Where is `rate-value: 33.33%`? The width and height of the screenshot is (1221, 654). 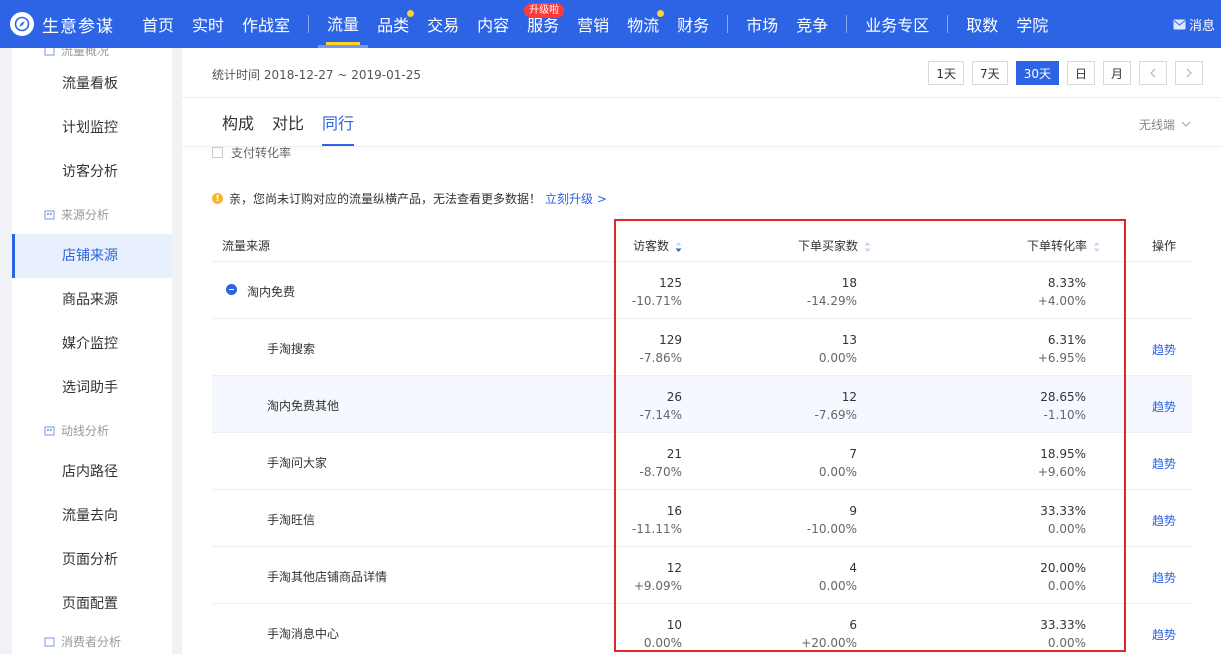
rate-value: 33.33% is located at coordinates (1063, 511).